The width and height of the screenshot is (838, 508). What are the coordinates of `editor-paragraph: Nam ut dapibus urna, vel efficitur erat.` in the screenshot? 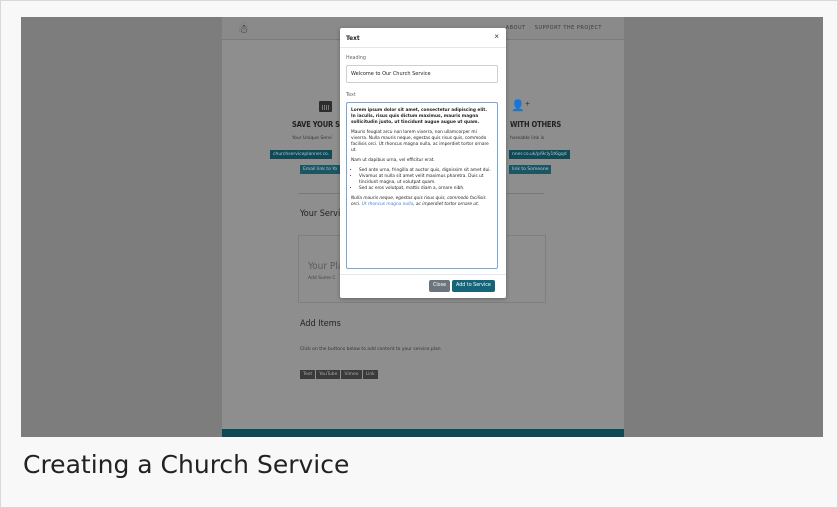 It's located at (393, 160).